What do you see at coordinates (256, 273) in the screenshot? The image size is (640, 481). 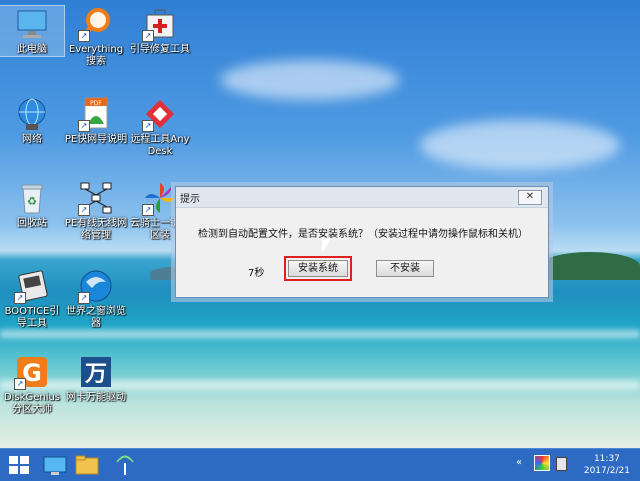 I see `countdown-label: 7秒` at bounding box center [256, 273].